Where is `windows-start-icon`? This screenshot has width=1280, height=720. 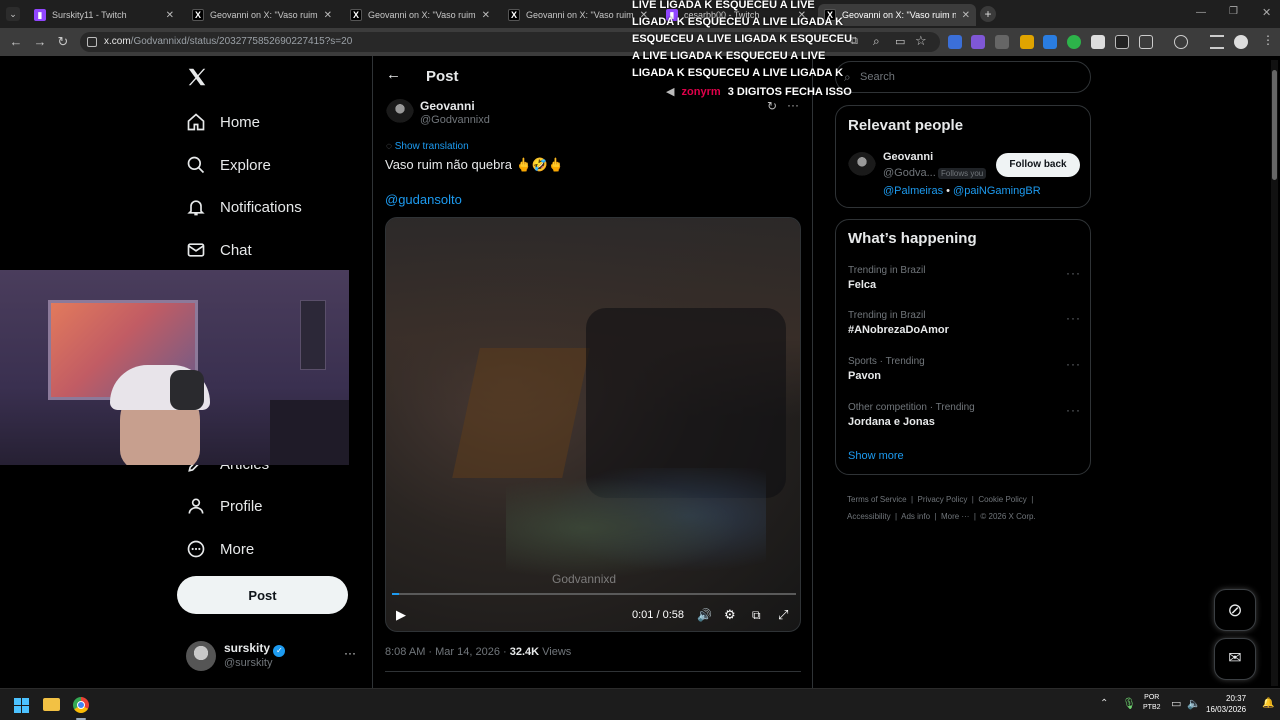 windows-start-icon is located at coordinates (21, 705).